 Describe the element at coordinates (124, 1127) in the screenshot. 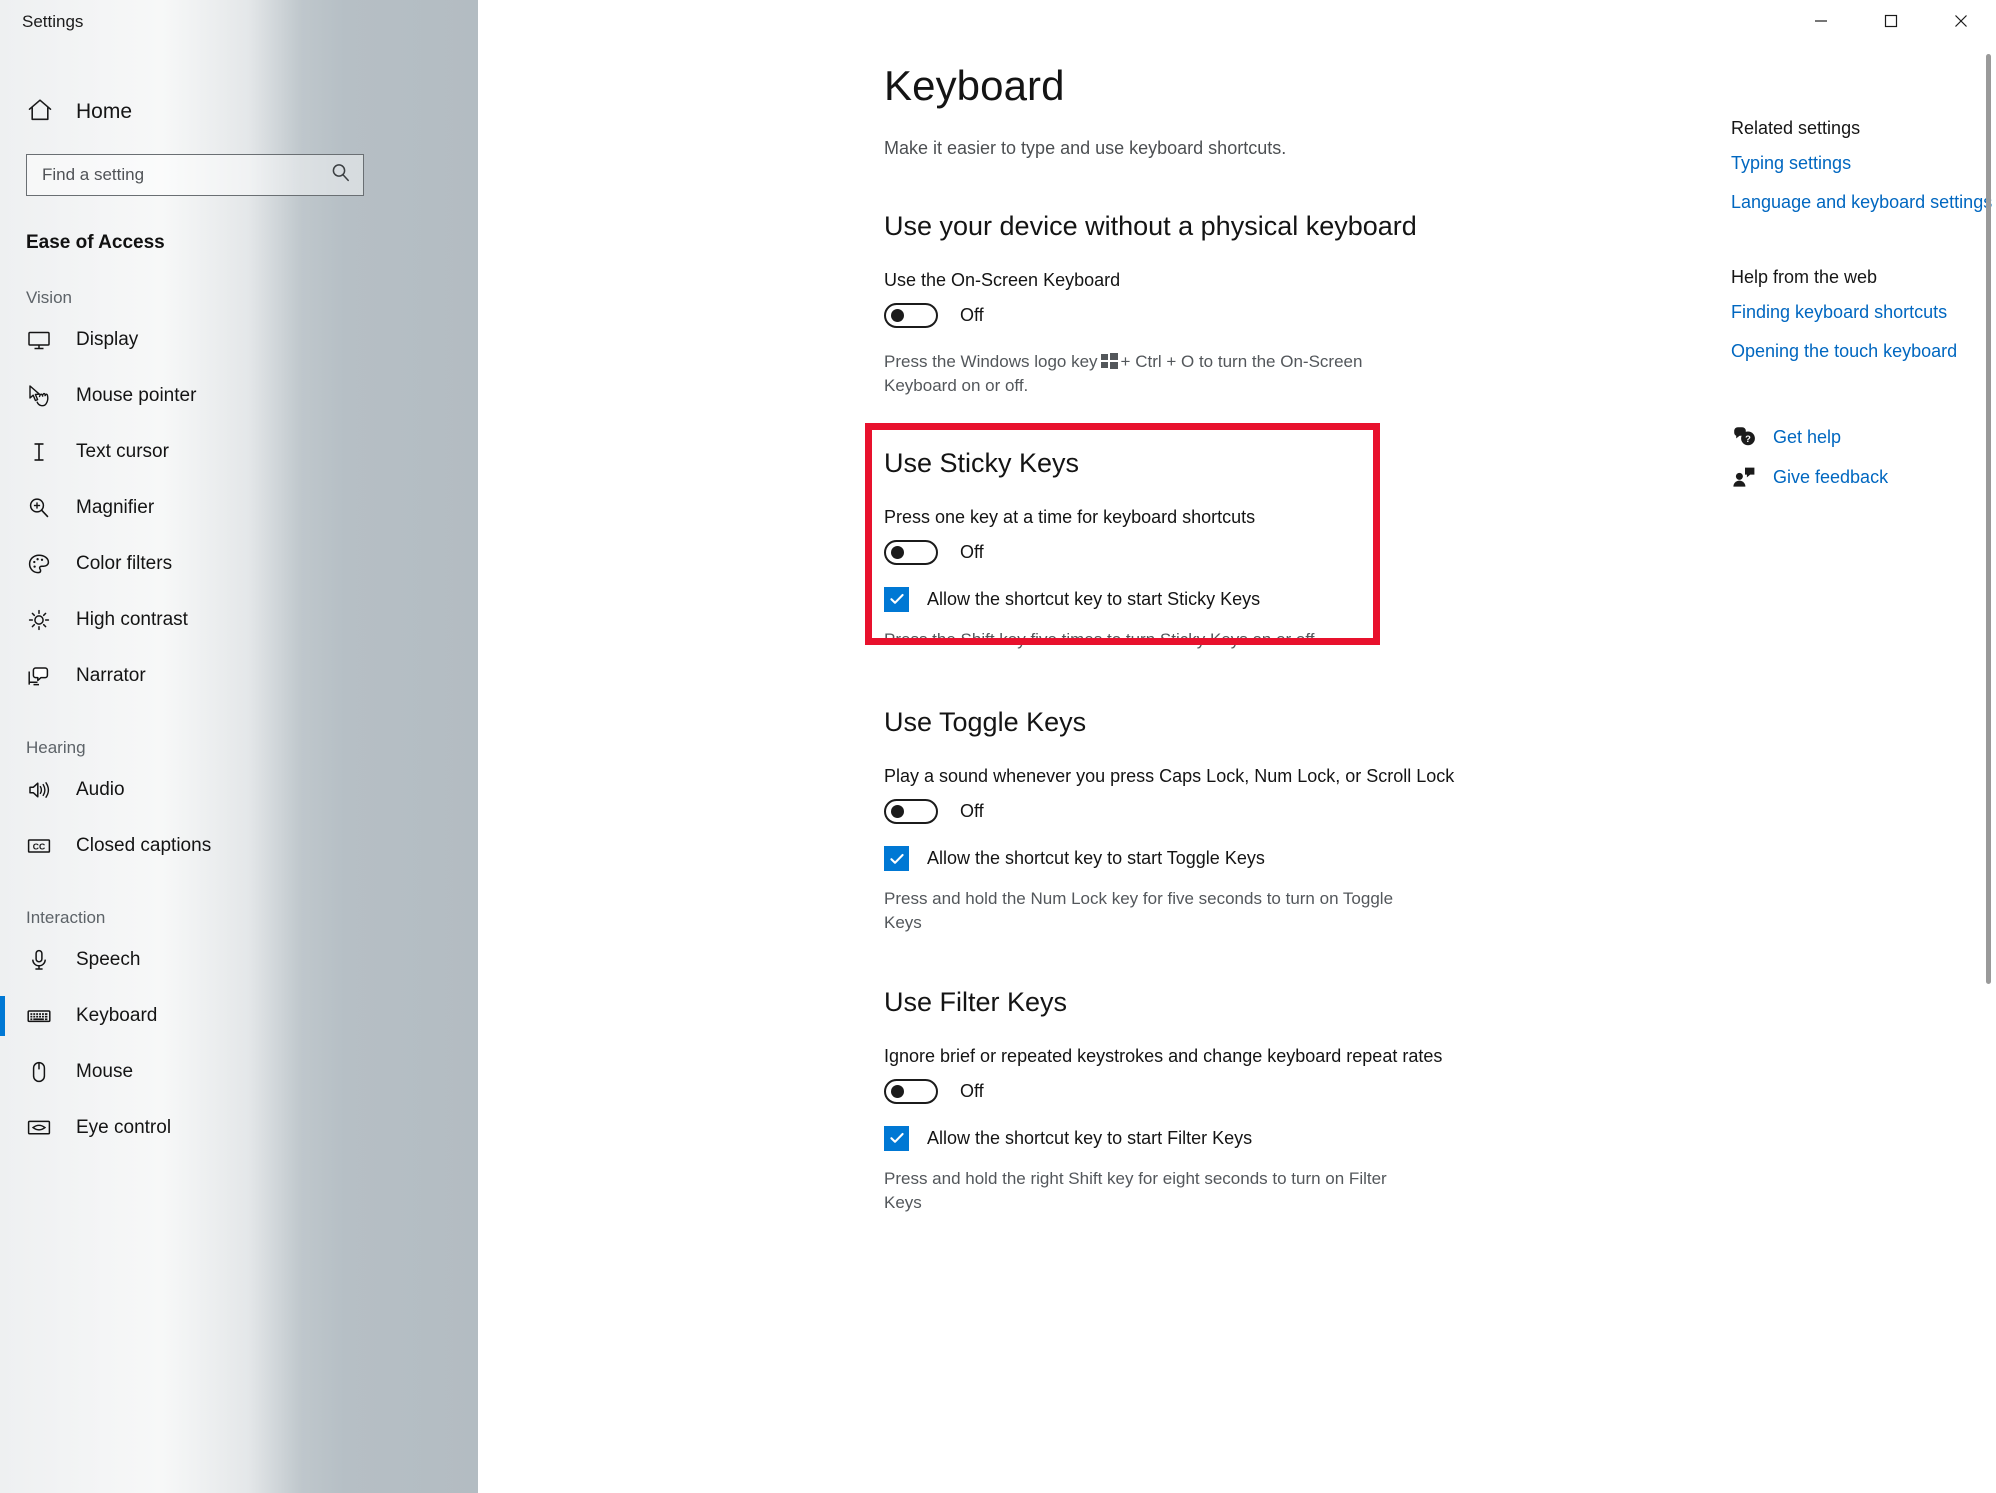

I see `sidebar-item-label: Eye control` at that location.